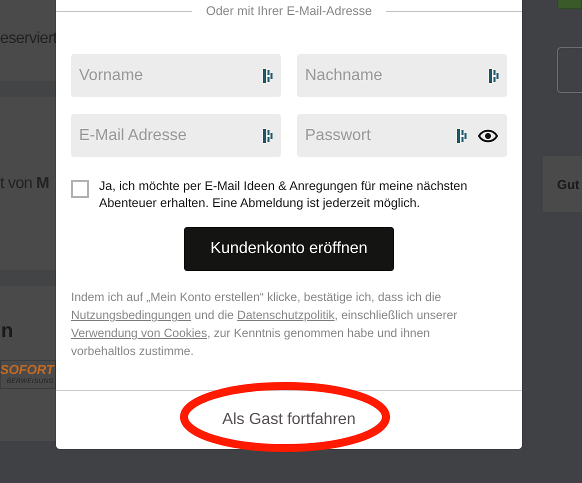 Image resolution: width=582 pixels, height=483 pixels. What do you see at coordinates (176, 135) in the screenshot?
I see `input-field: E-Mail Adresse` at bounding box center [176, 135].